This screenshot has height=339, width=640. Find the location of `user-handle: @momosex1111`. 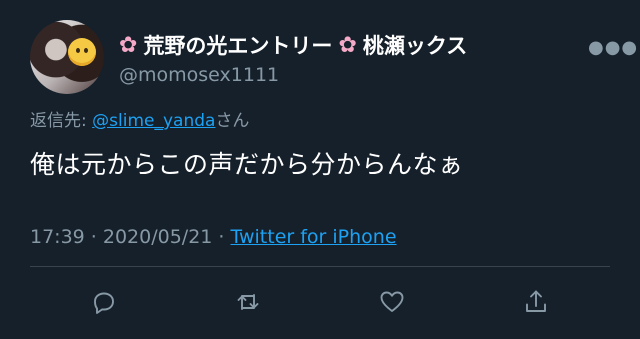

user-handle: @momosex1111 is located at coordinates (199, 75).